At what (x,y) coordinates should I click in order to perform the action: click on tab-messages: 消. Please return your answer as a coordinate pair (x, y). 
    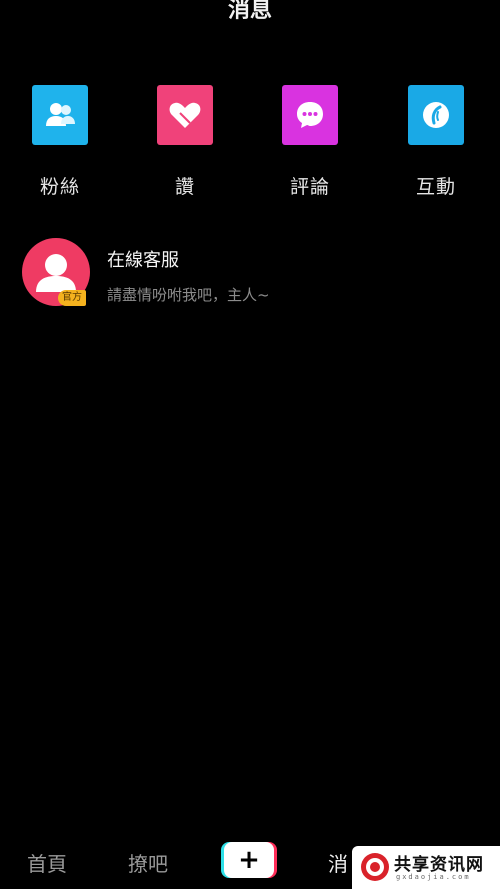
    Looking at the image, I should click on (338, 862).